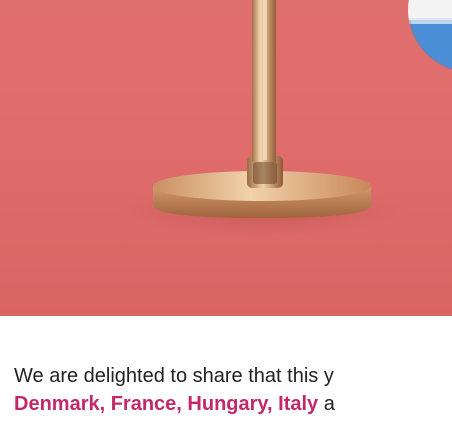 This screenshot has width=452, height=432. I want to click on article-line-2: Denmark, France, Hungary, Italy a, so click(233, 404).